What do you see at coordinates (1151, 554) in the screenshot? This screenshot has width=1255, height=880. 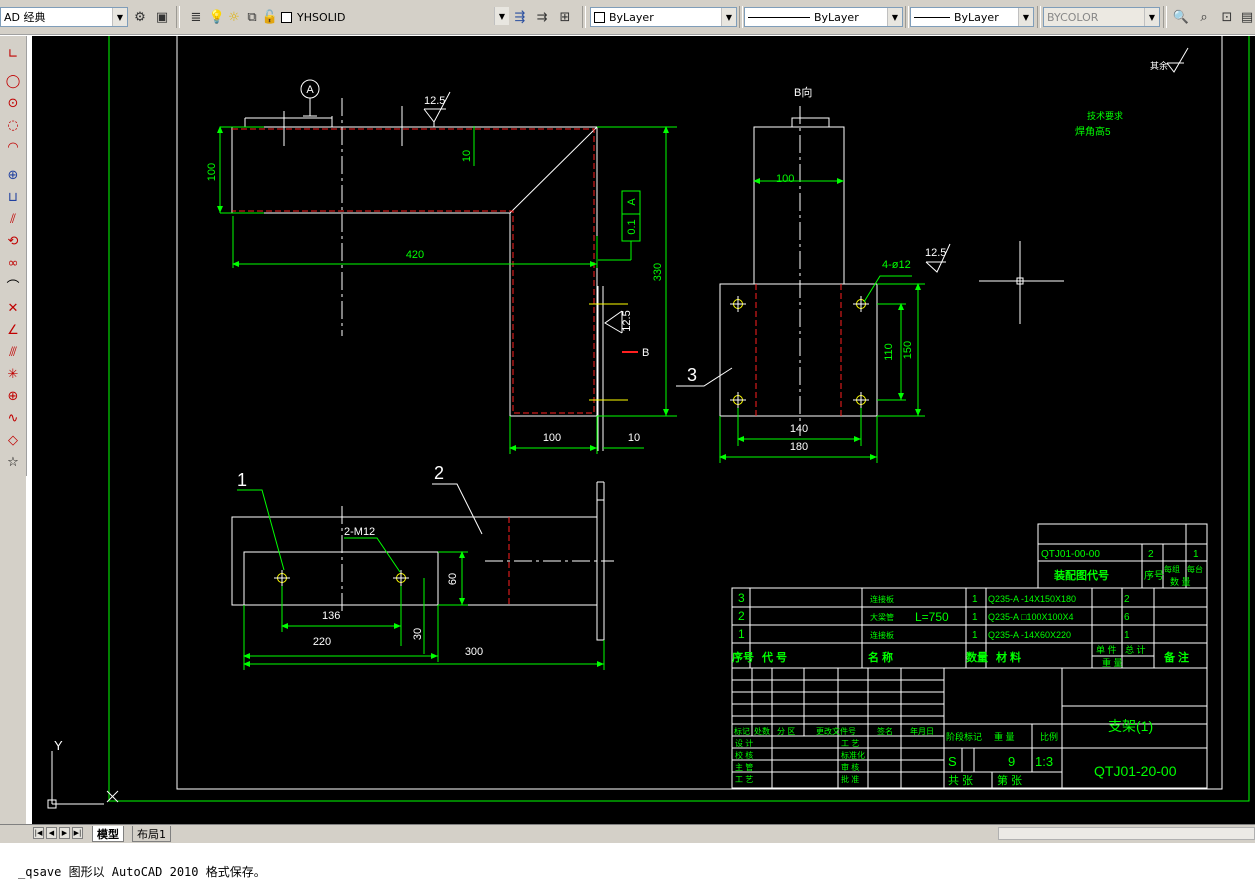 I see `assembly-seq: 2` at bounding box center [1151, 554].